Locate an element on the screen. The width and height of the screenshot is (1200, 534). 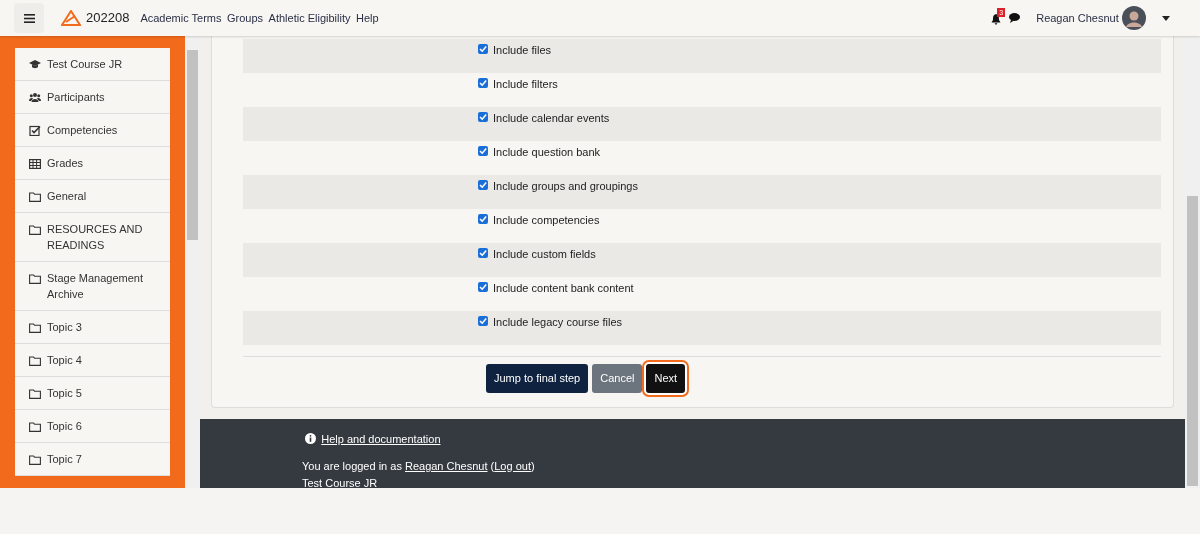
sidebar-item: Topic 3 is located at coordinates (92, 327).